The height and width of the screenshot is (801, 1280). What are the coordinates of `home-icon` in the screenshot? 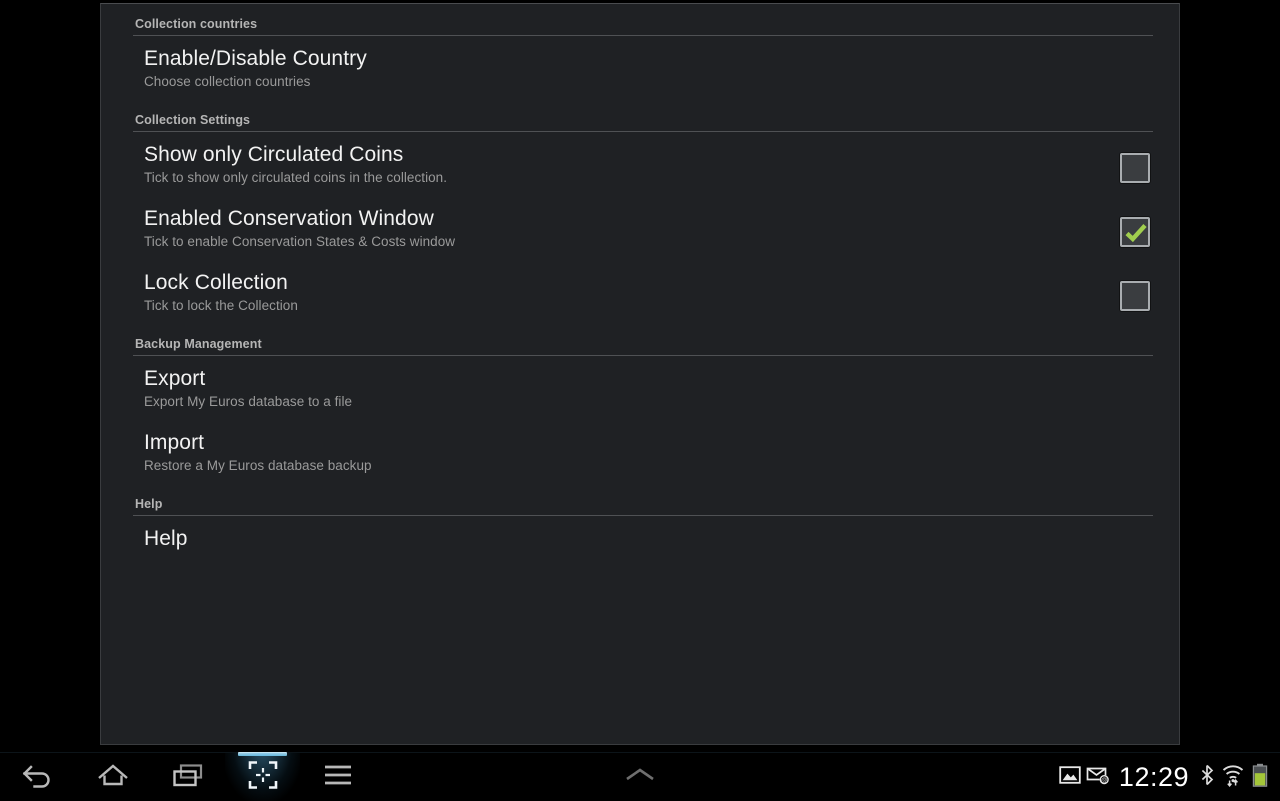 It's located at (113, 777).